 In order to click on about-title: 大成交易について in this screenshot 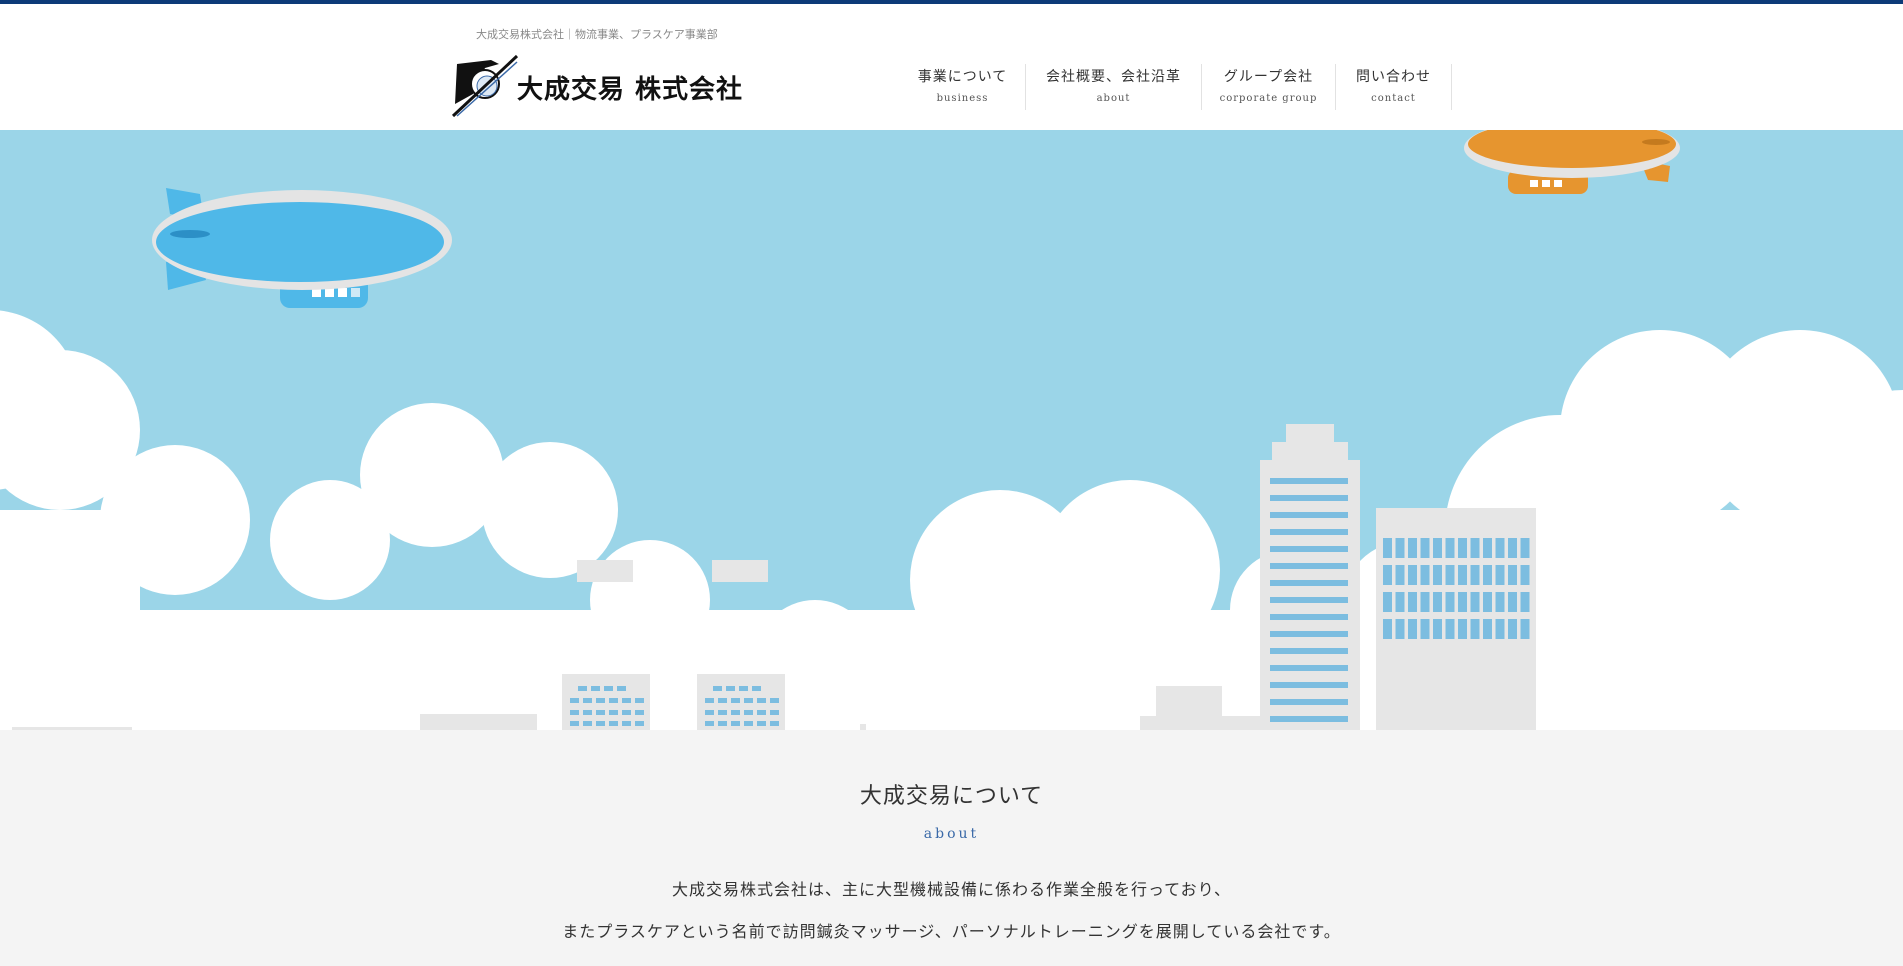, I will do `click(951, 796)`.